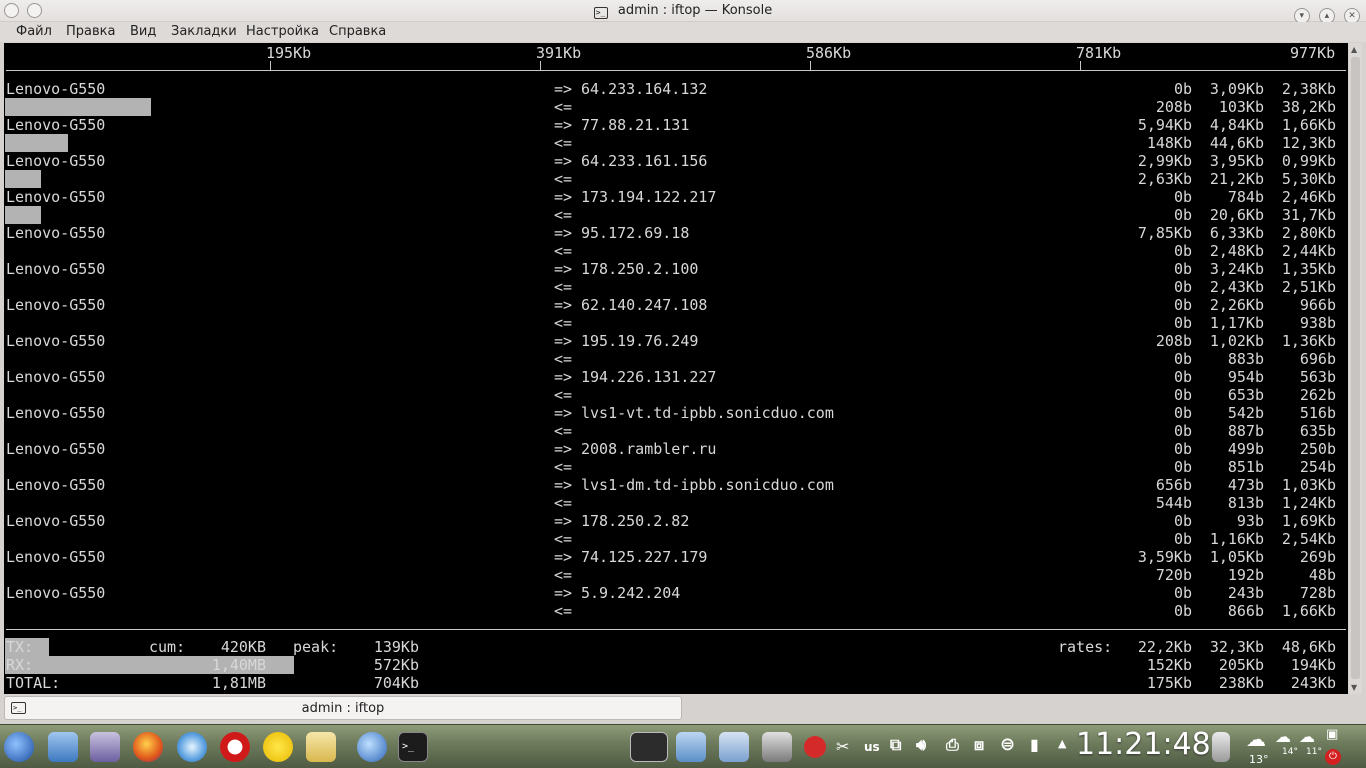 This screenshot has height=768, width=1366. Describe the element at coordinates (644, 161) in the screenshot. I see `destination-host: 64.233.161.156` at that location.